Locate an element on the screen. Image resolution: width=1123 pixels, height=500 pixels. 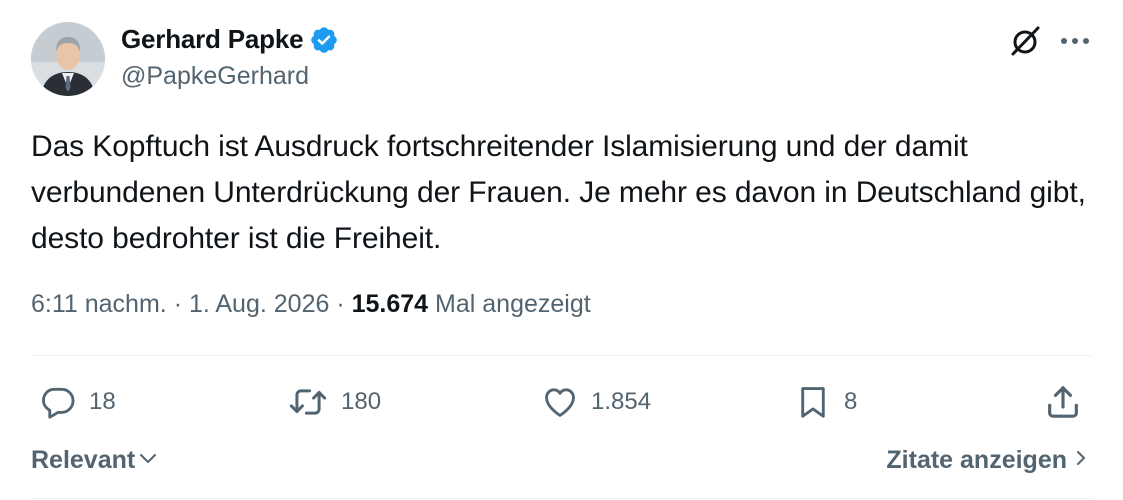
like-icon is located at coordinates (560, 402).